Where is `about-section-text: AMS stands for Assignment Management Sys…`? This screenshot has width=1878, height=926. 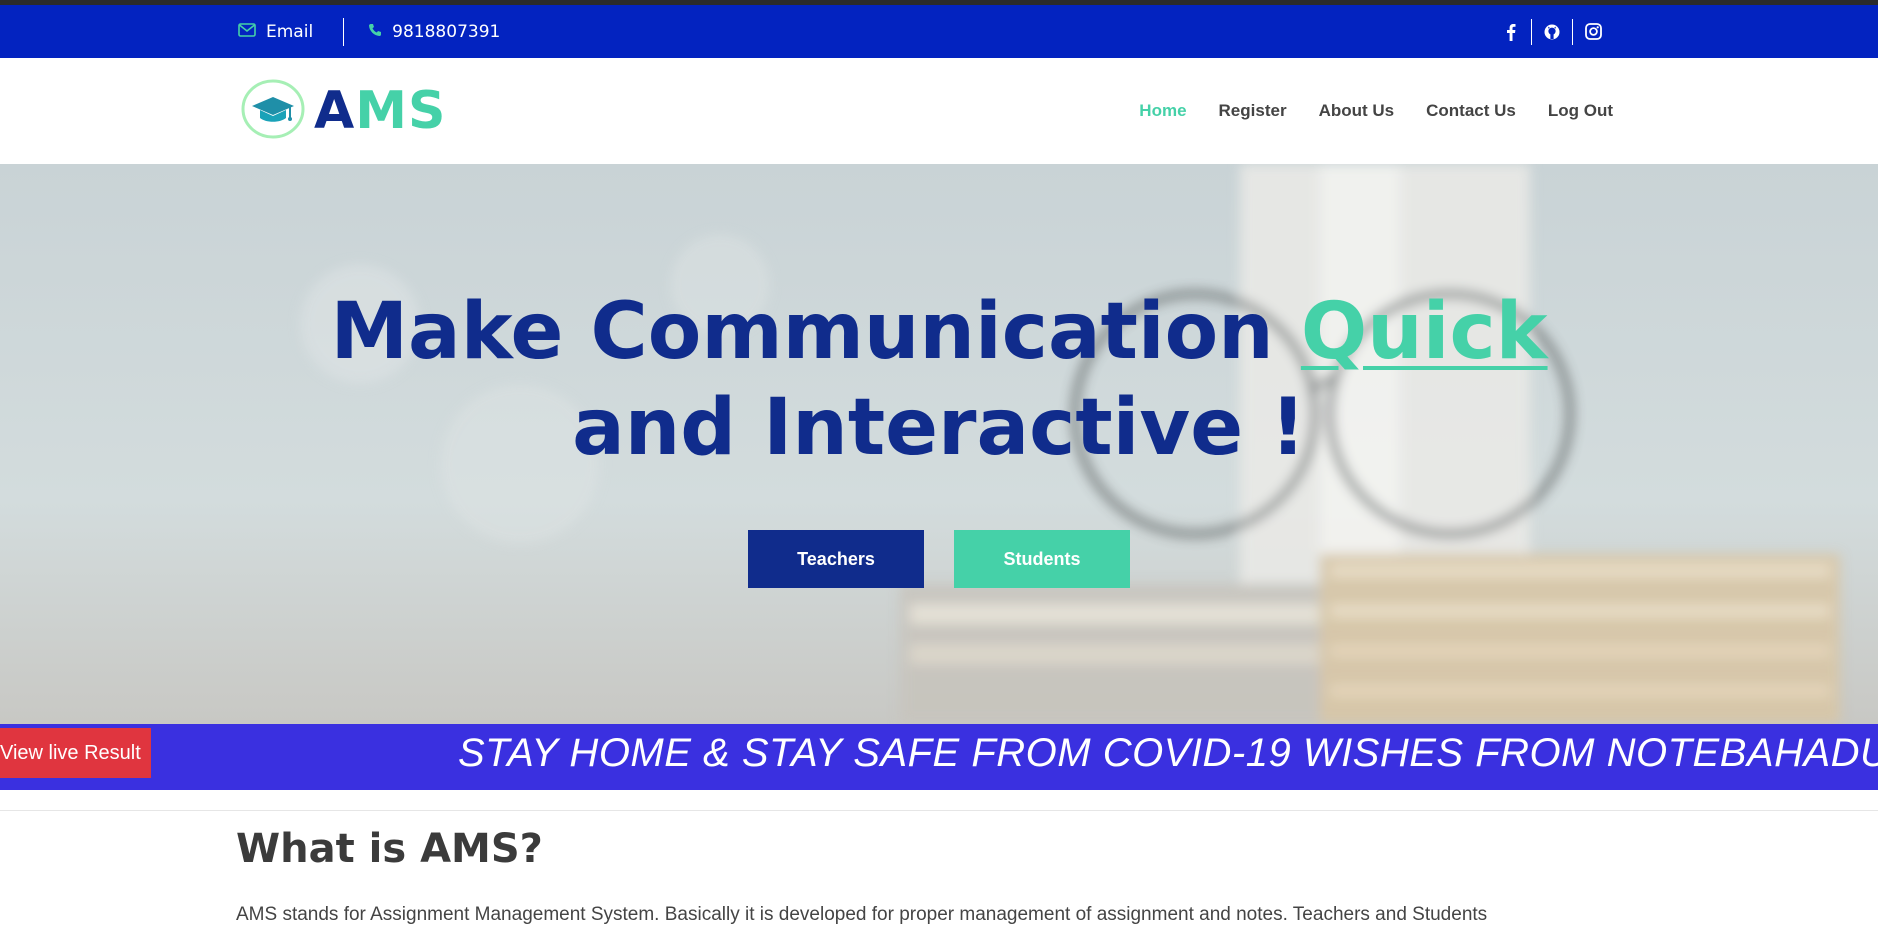 about-section-text: AMS stands for Assignment Management Sys… is located at coordinates (862, 914).